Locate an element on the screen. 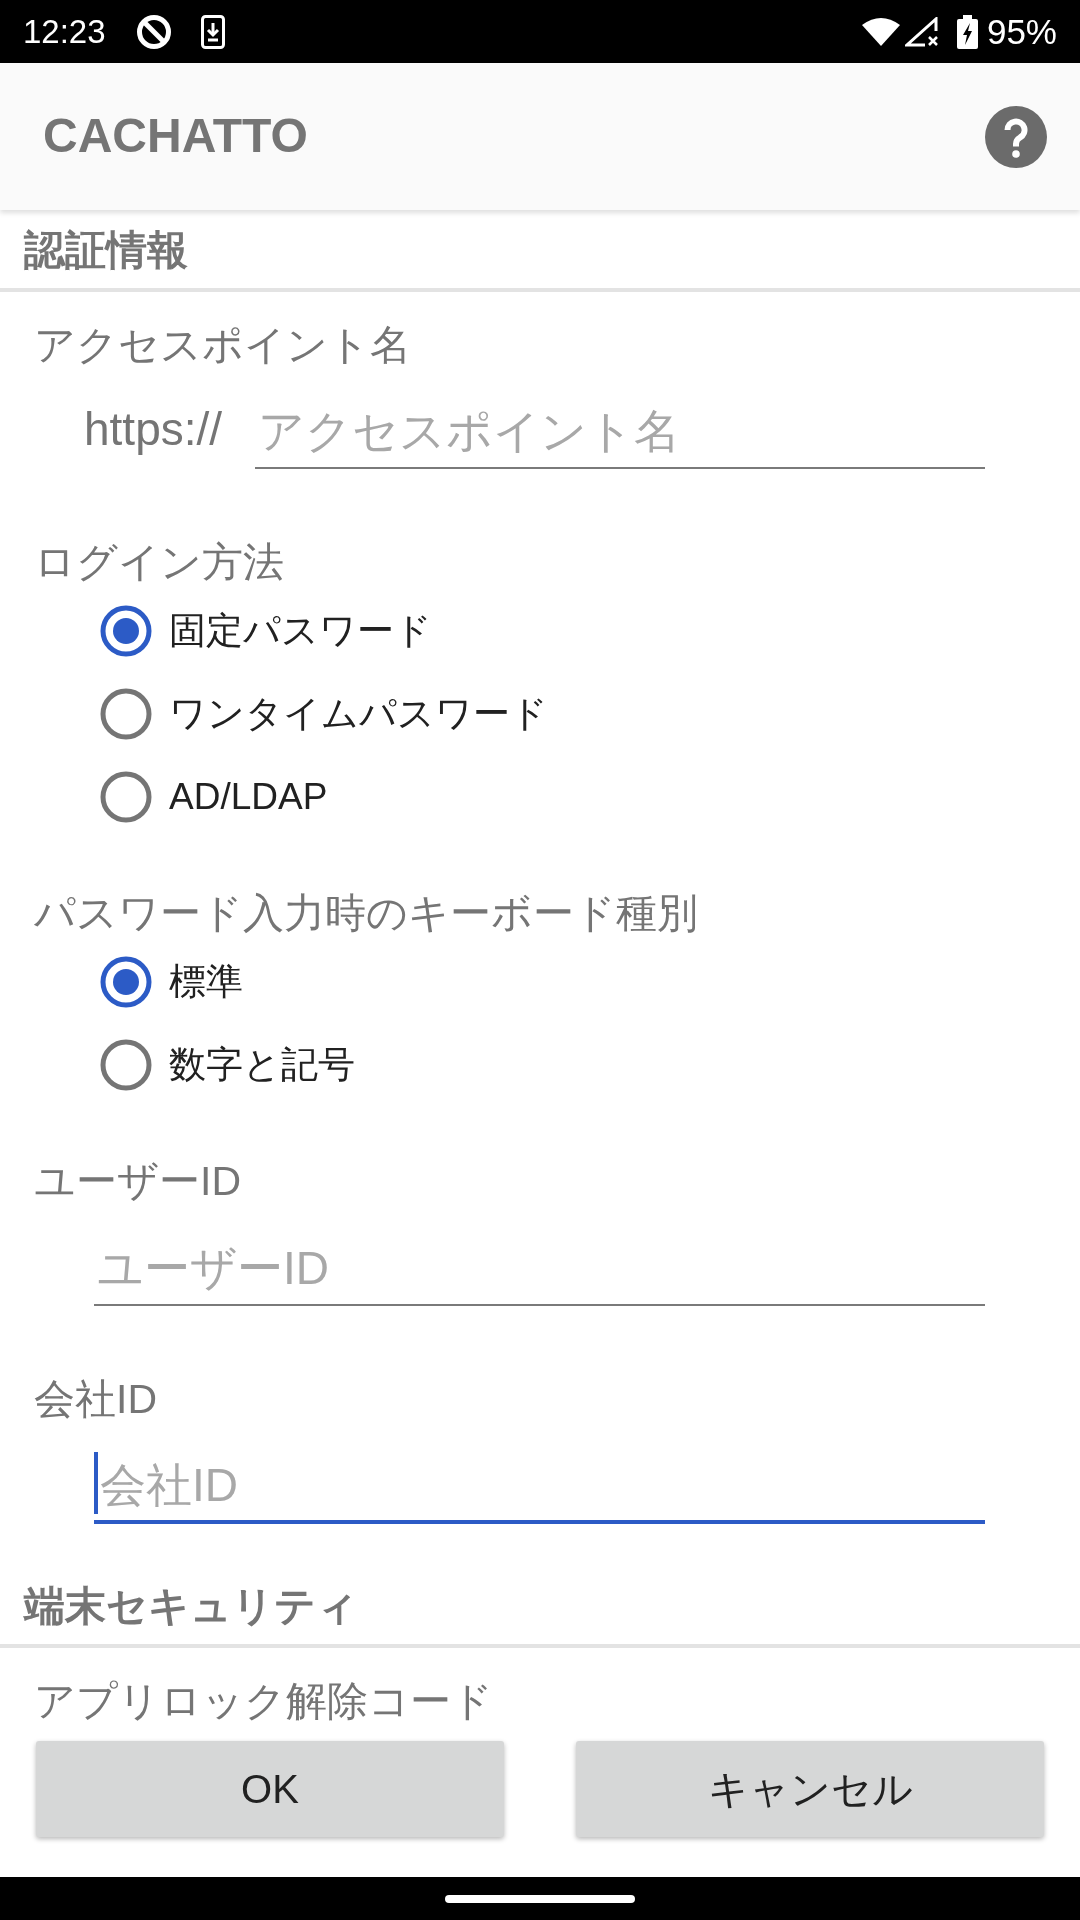 This screenshot has height=1920, width=1080. radio-option: ワンタイムパスワード is located at coordinates (324, 713).